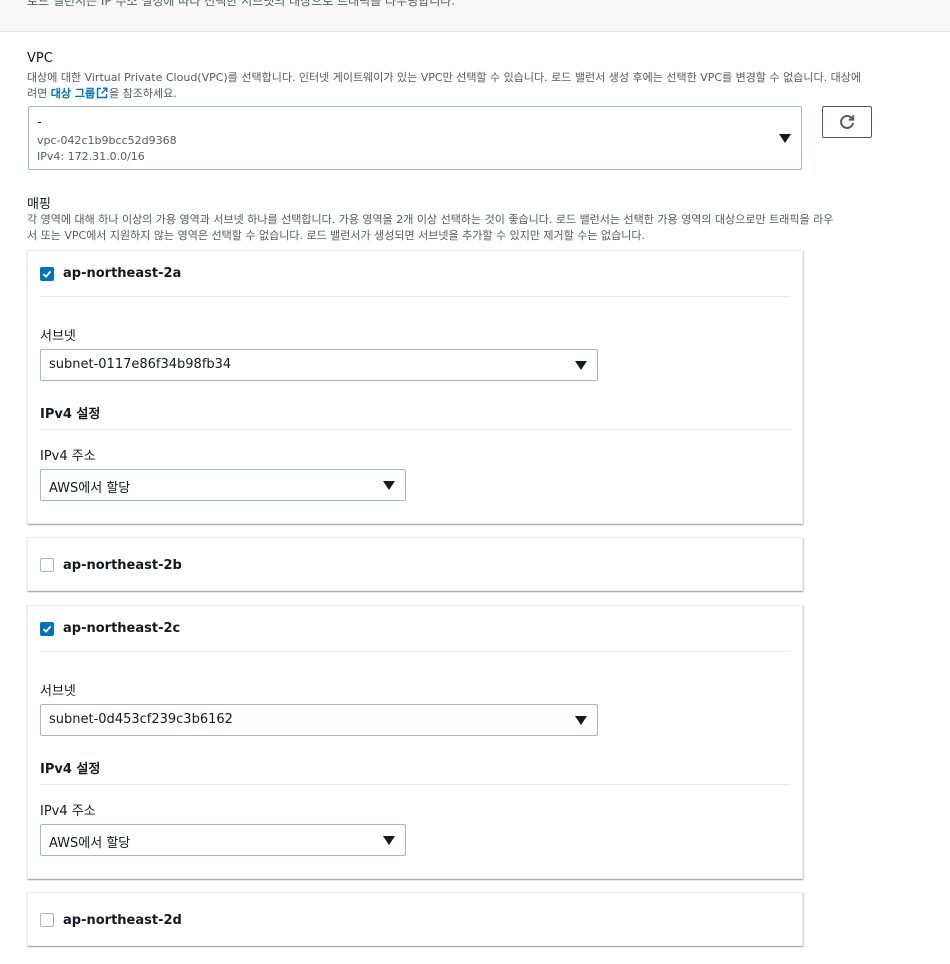 The image size is (950, 964). What do you see at coordinates (319, 720) in the screenshot?
I see `subnet-select-ap-northeast-2c: subnet-0d453cf239c3b6162` at bounding box center [319, 720].